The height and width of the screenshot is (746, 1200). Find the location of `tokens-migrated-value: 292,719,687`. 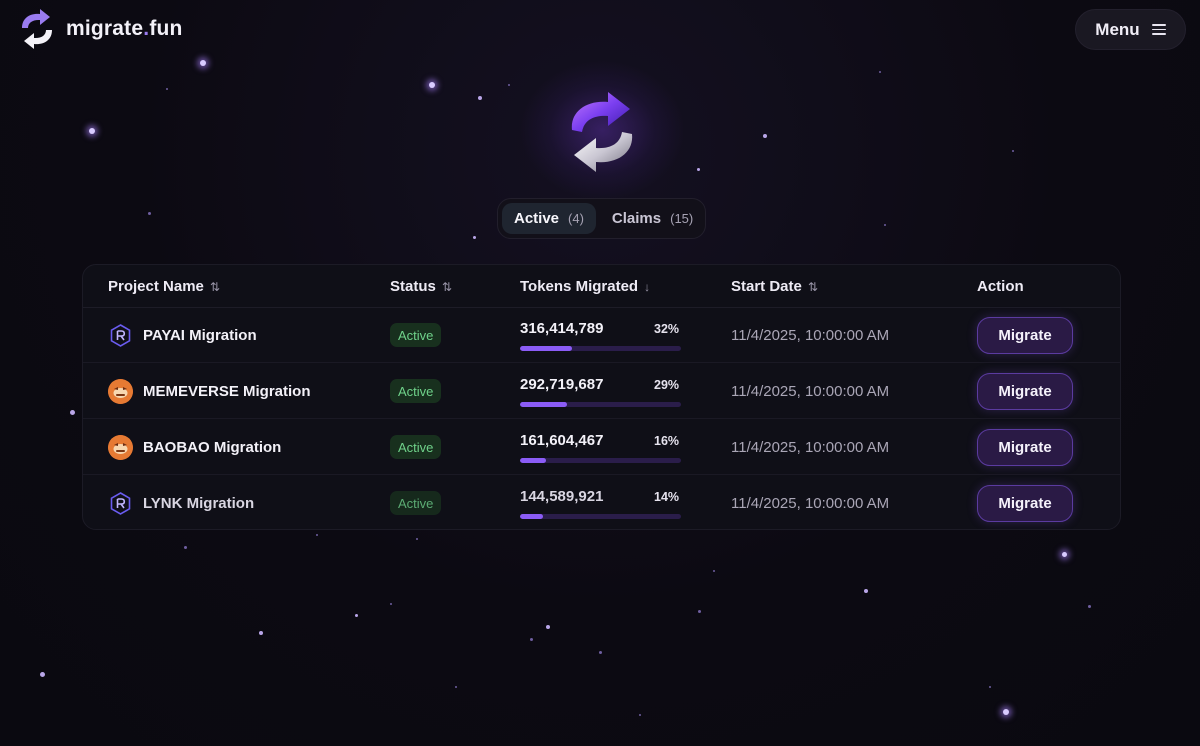

tokens-migrated-value: 292,719,687 is located at coordinates (562, 384).